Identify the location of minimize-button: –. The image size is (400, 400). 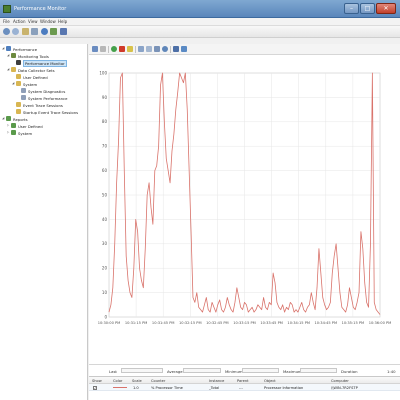
(351, 8).